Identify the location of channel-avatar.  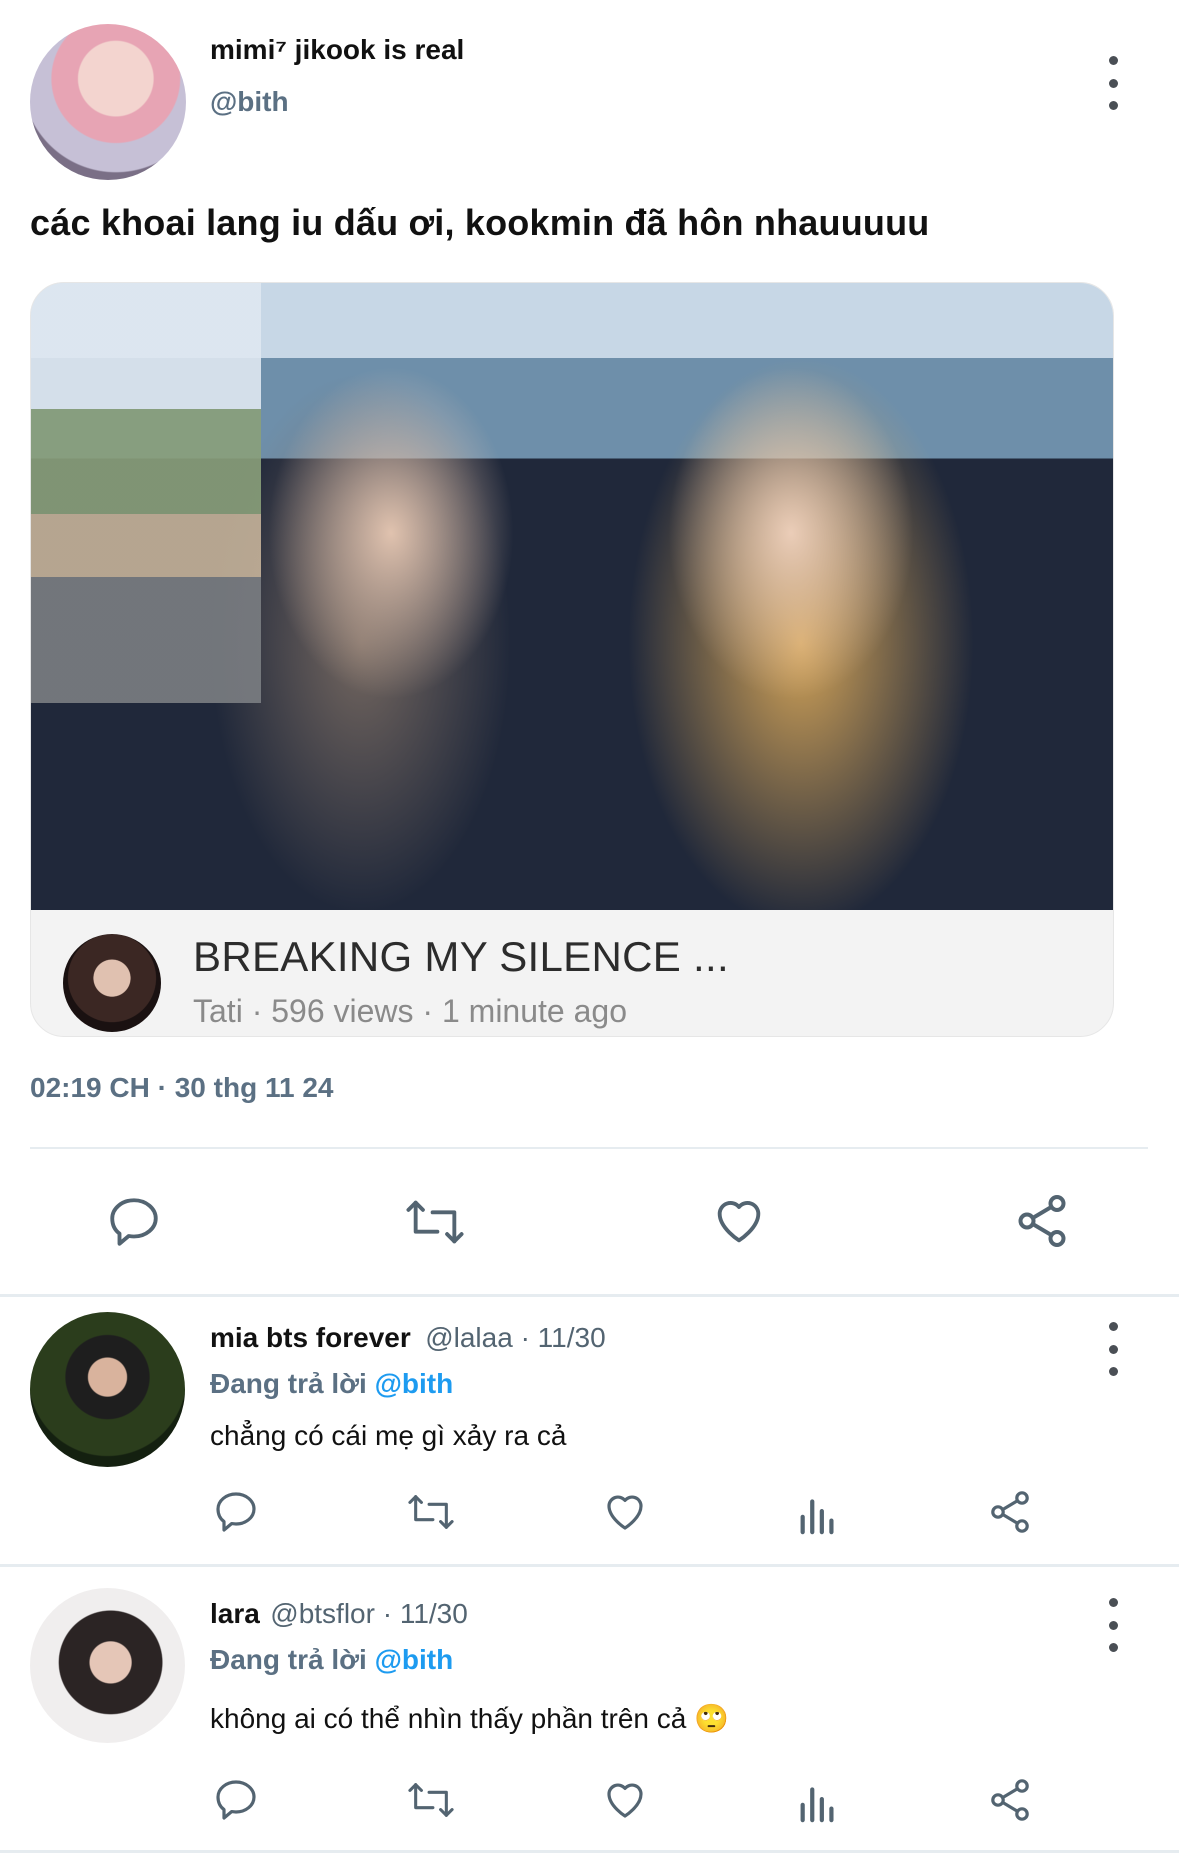
(112, 983).